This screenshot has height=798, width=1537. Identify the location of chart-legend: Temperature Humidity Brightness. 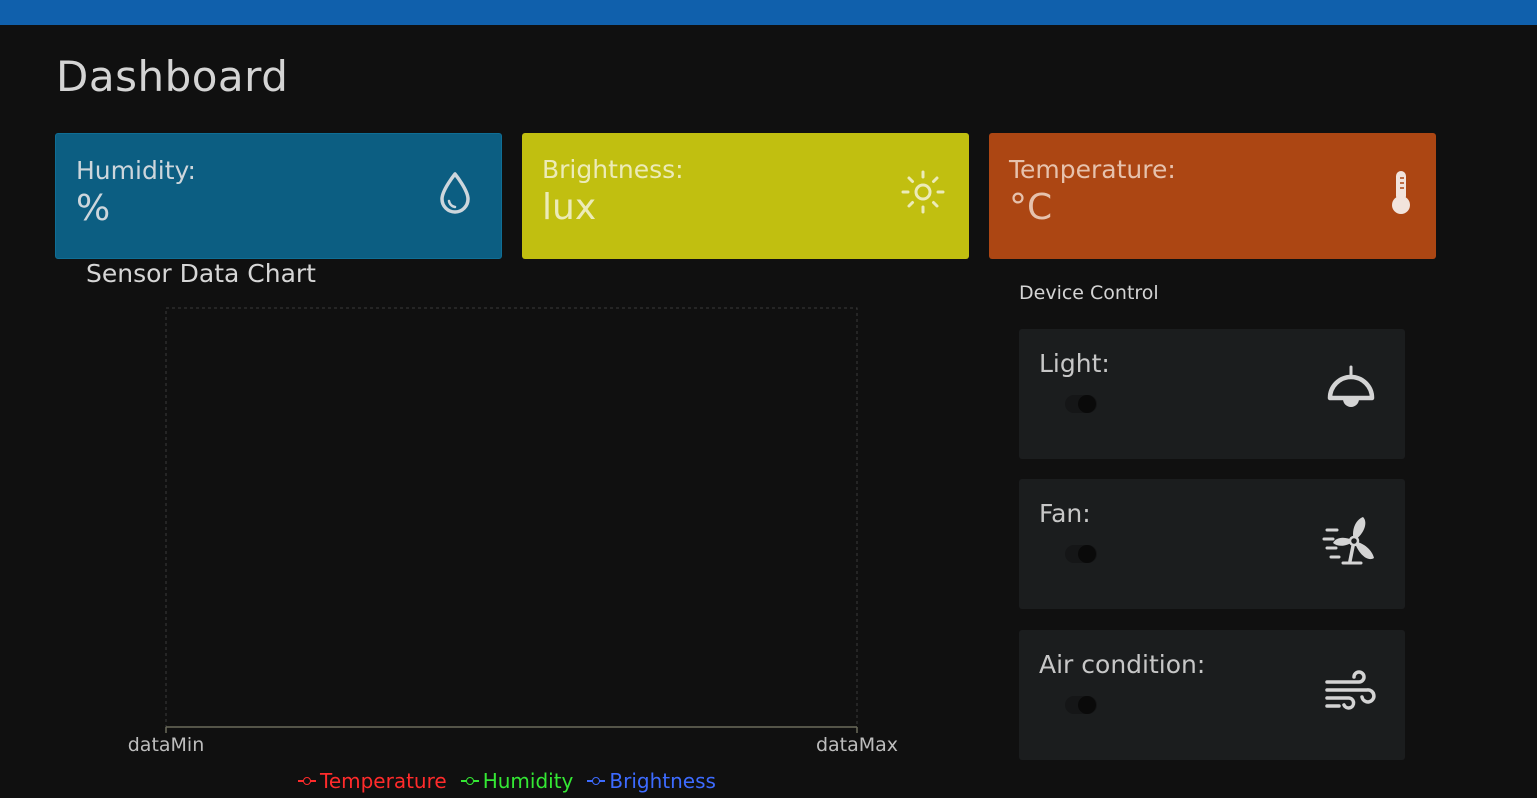
(507, 781).